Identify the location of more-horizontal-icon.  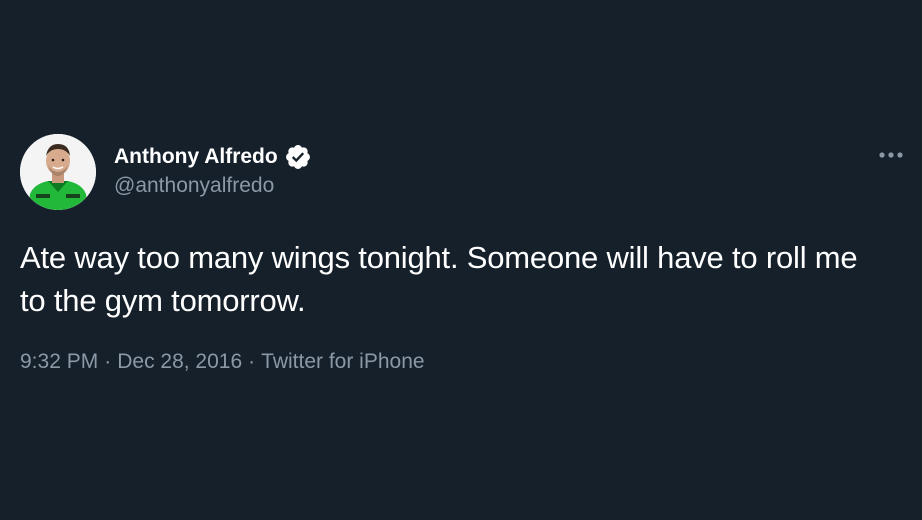
(891, 155).